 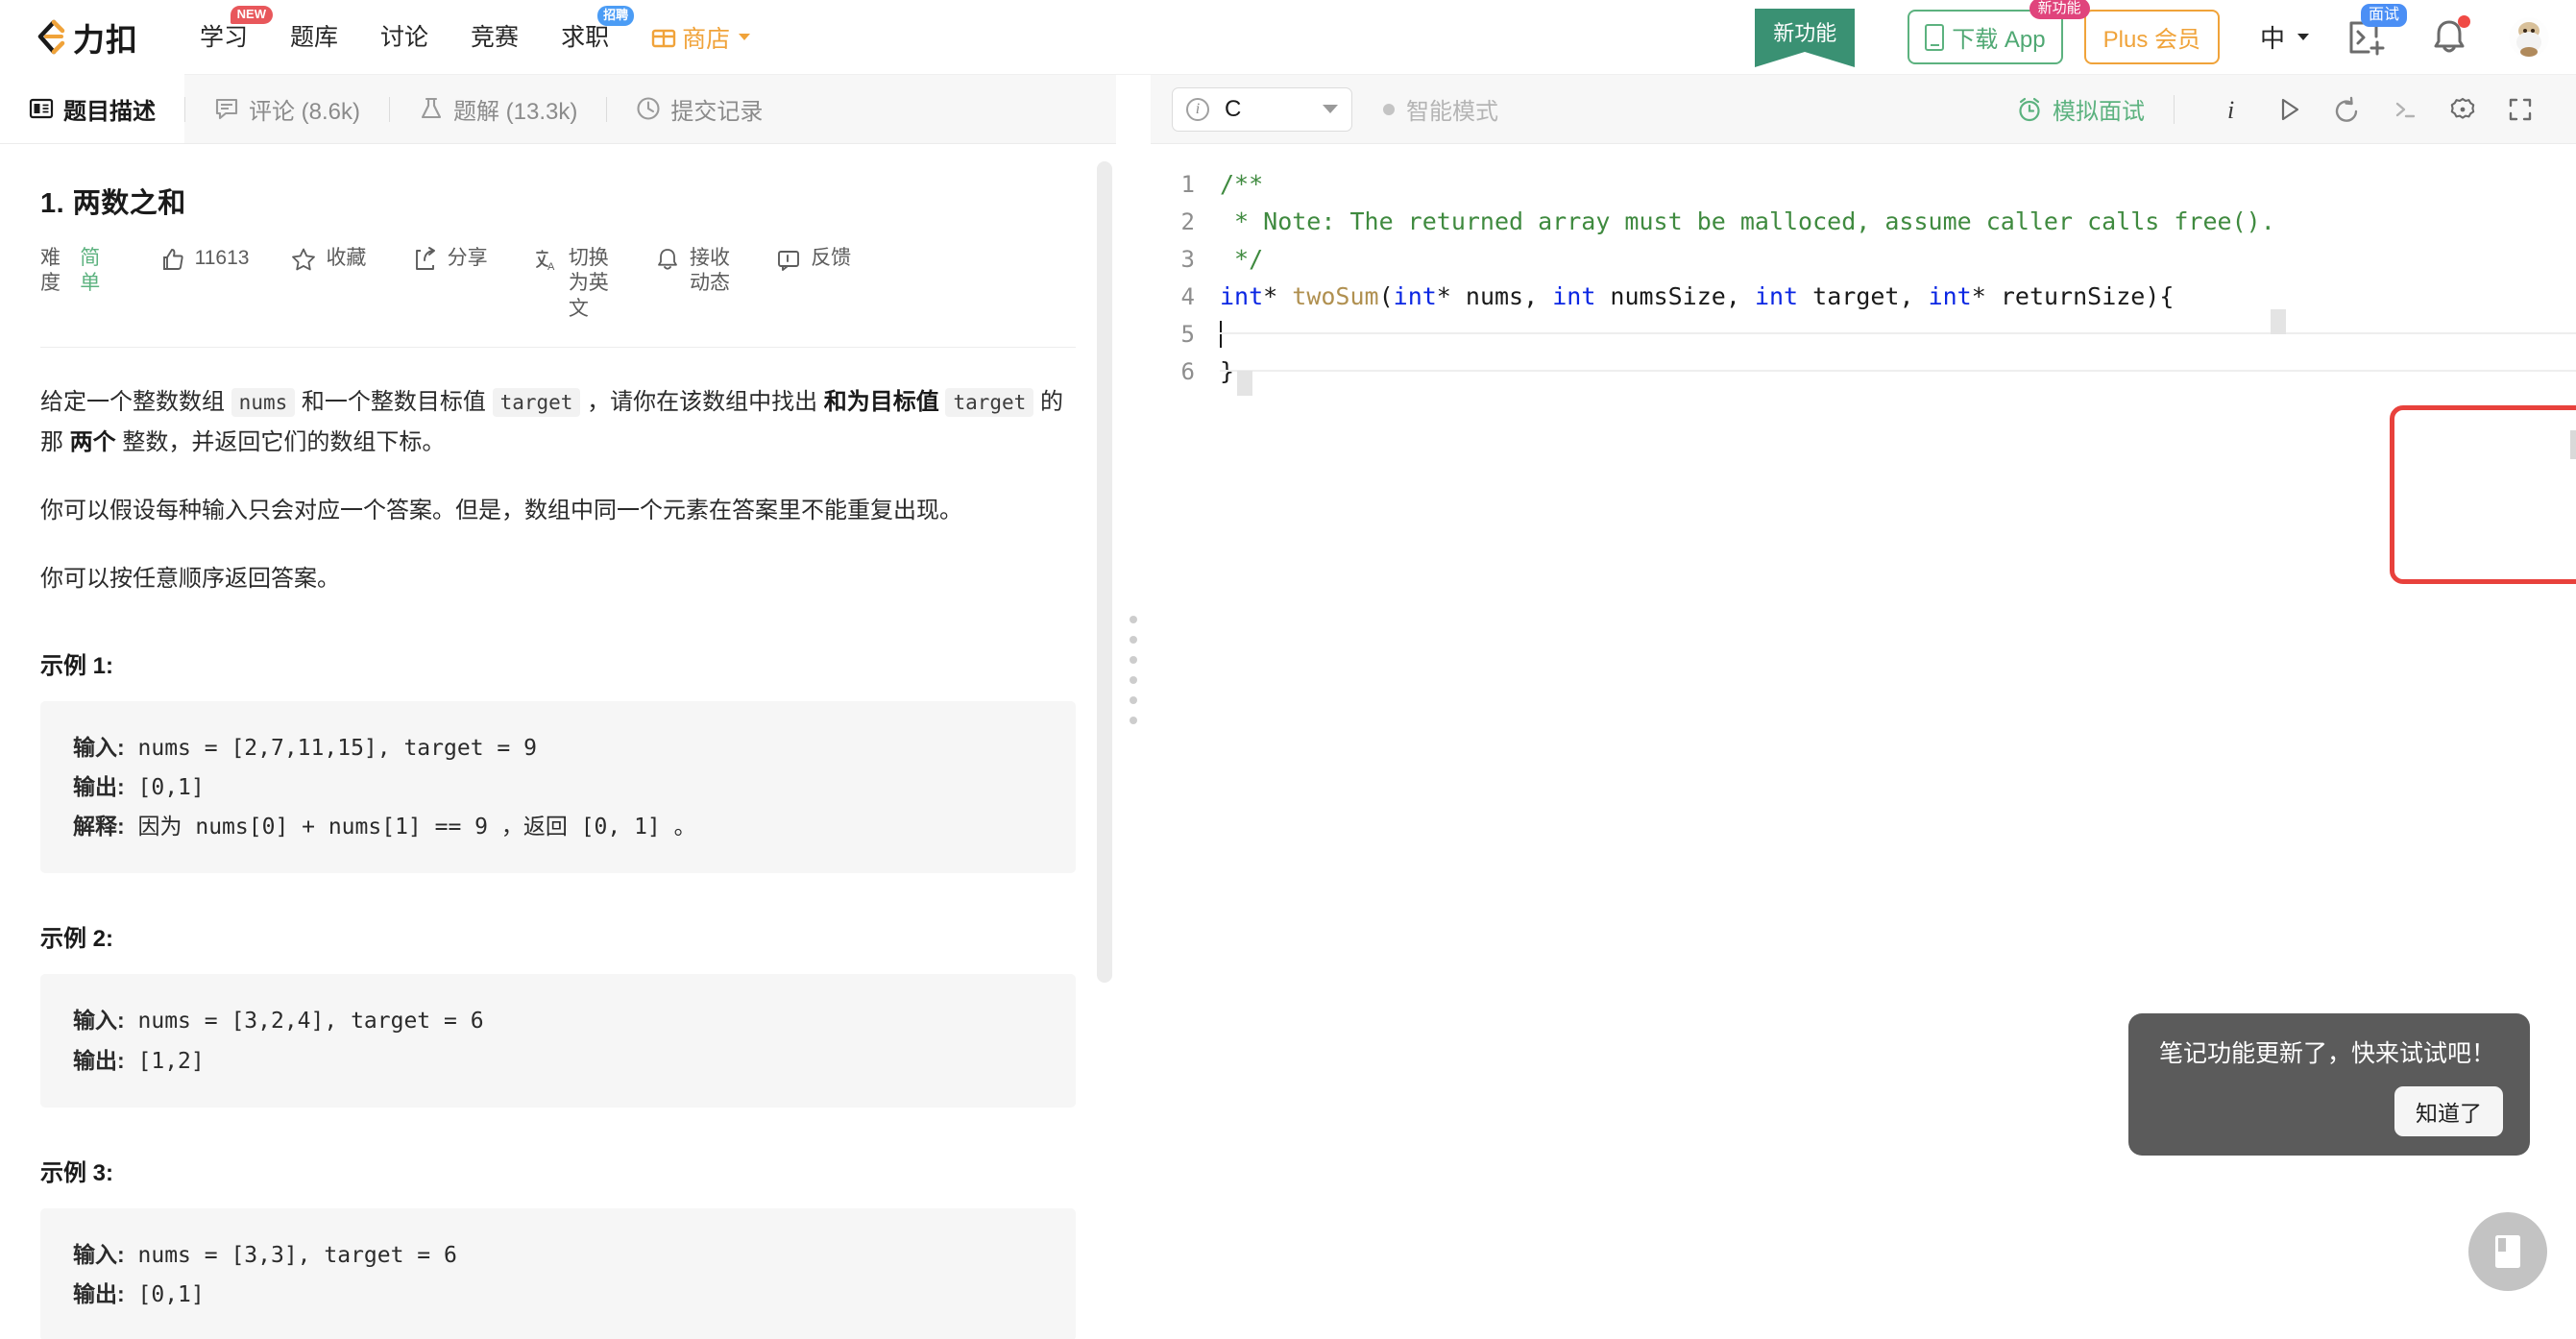 I want to click on example-line: 输入: nums = [3,3], target = 6, so click(x=558, y=1255).